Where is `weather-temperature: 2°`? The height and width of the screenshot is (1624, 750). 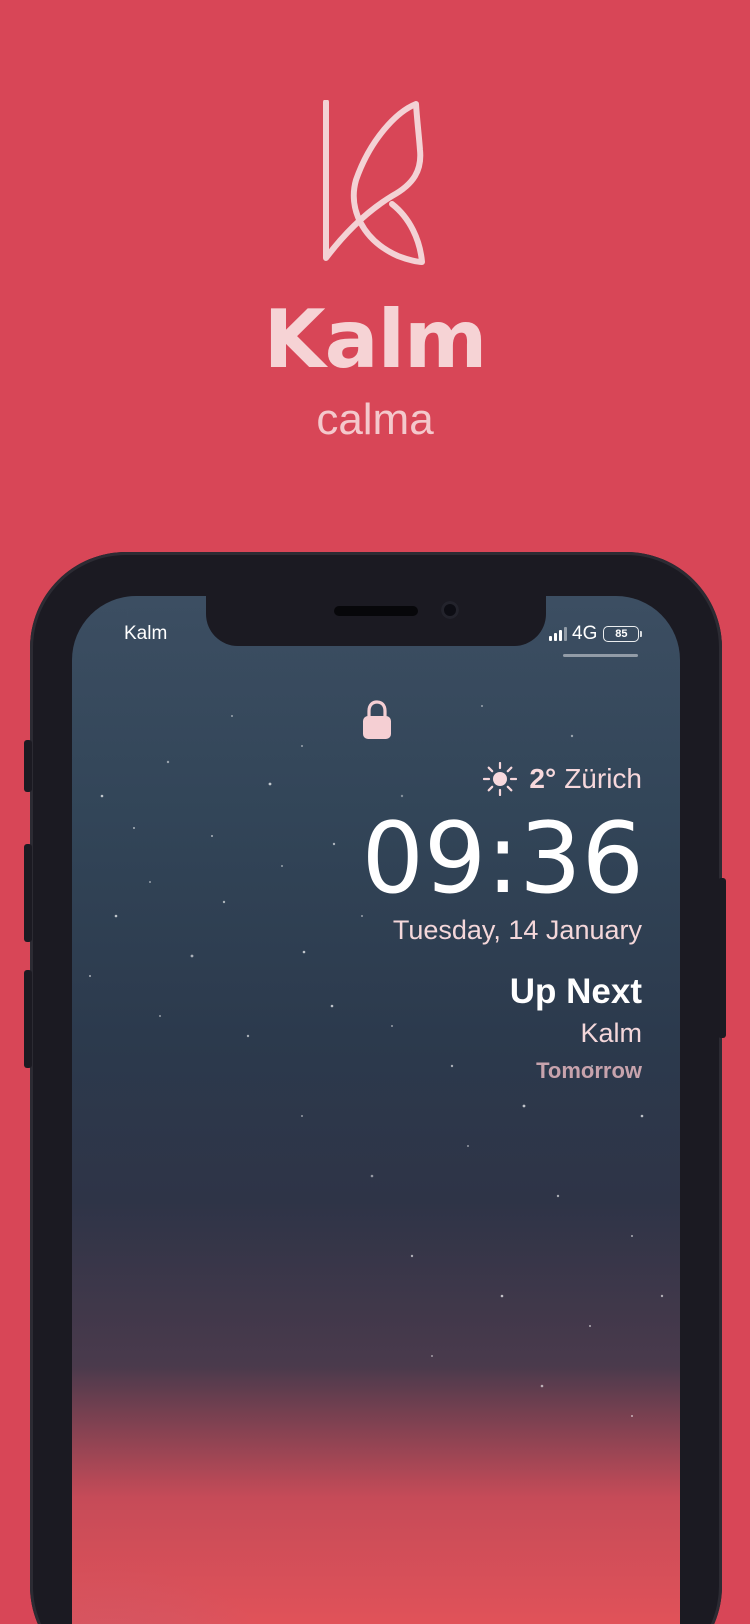 weather-temperature: 2° is located at coordinates (543, 778).